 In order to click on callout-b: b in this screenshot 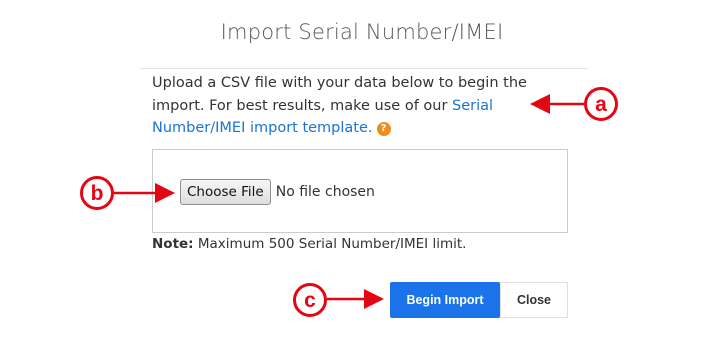, I will do `click(97, 193)`.